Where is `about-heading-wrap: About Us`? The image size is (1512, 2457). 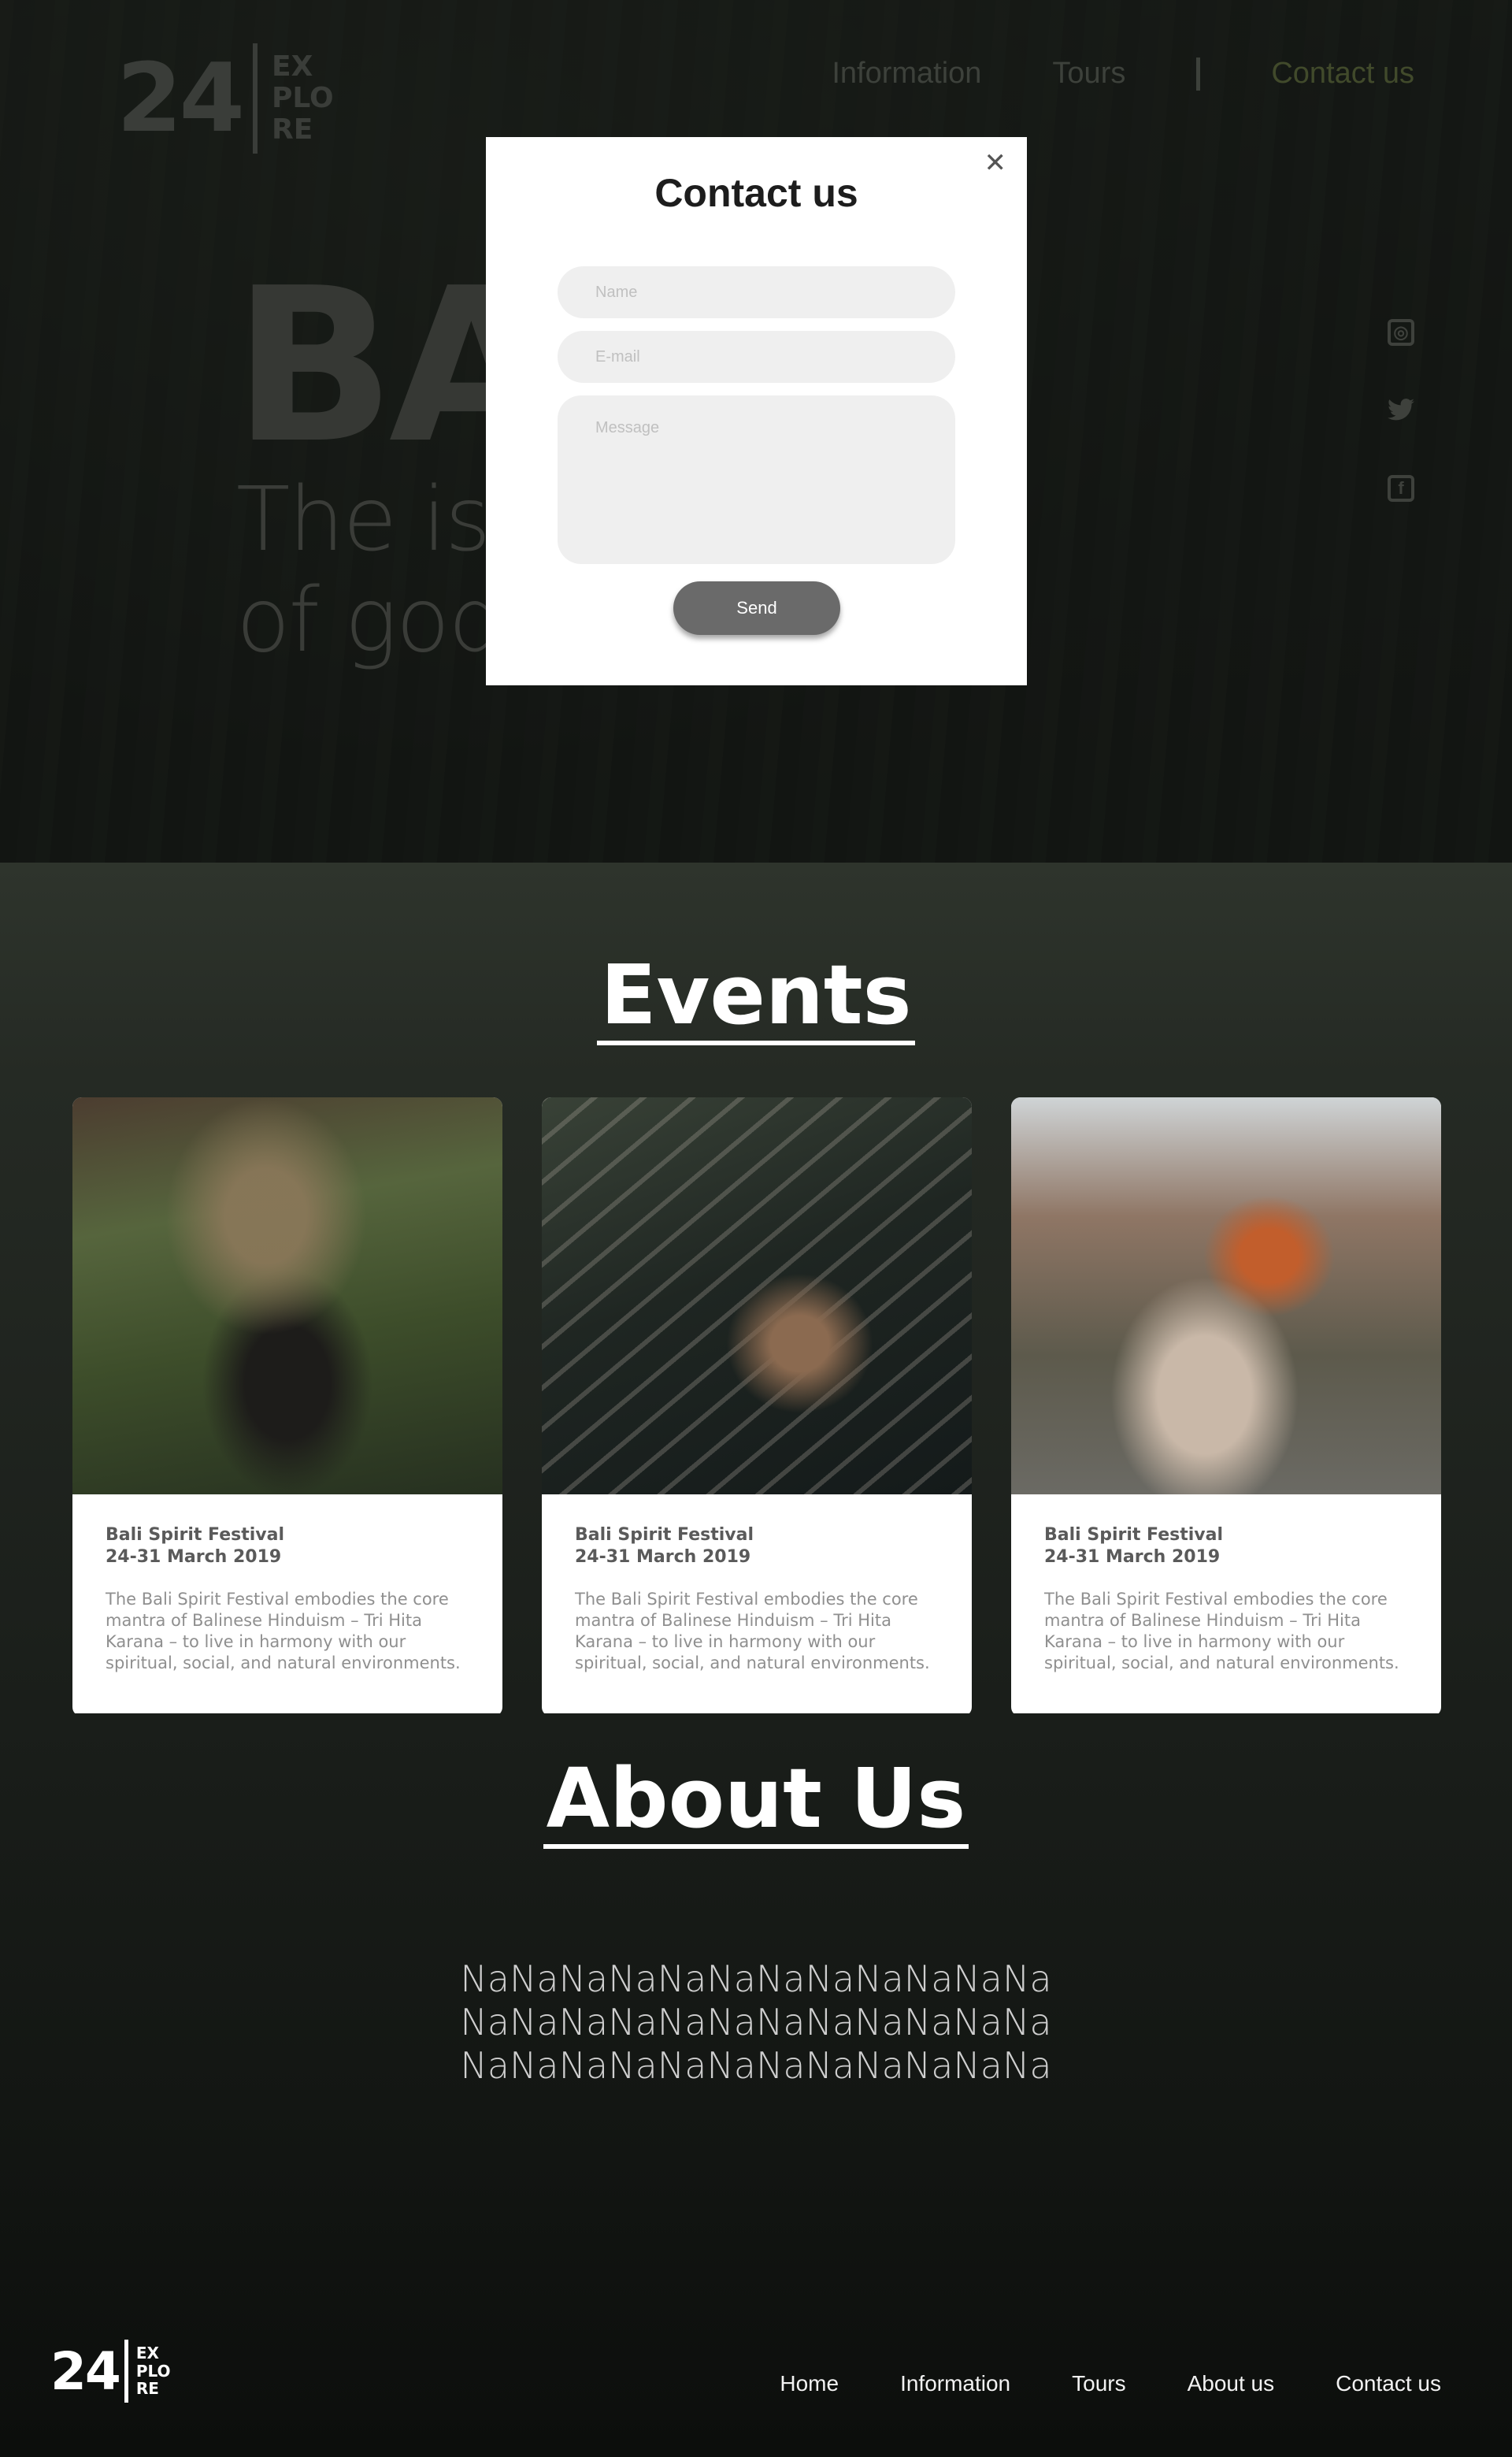
about-heading-wrap: About Us is located at coordinates (756, 1801).